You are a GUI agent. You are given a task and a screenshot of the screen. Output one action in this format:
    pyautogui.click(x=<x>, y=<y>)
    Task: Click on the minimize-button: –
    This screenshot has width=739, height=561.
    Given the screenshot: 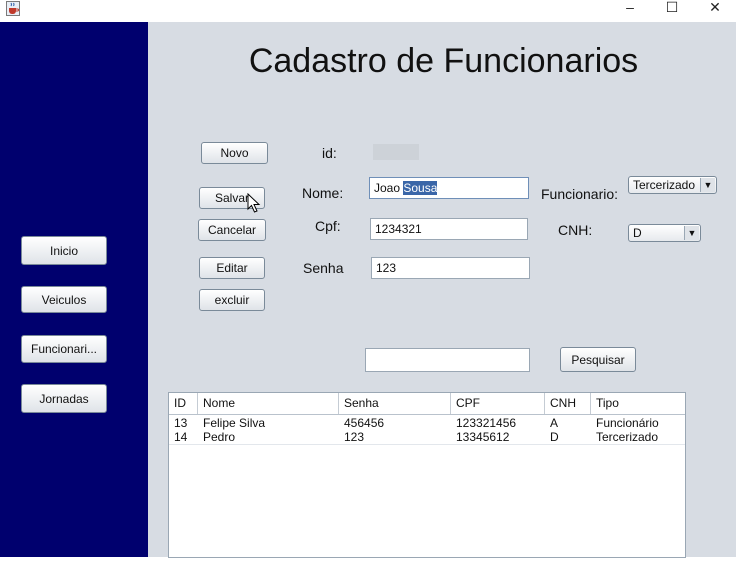 What is the action you would take?
    pyautogui.click(x=630, y=8)
    